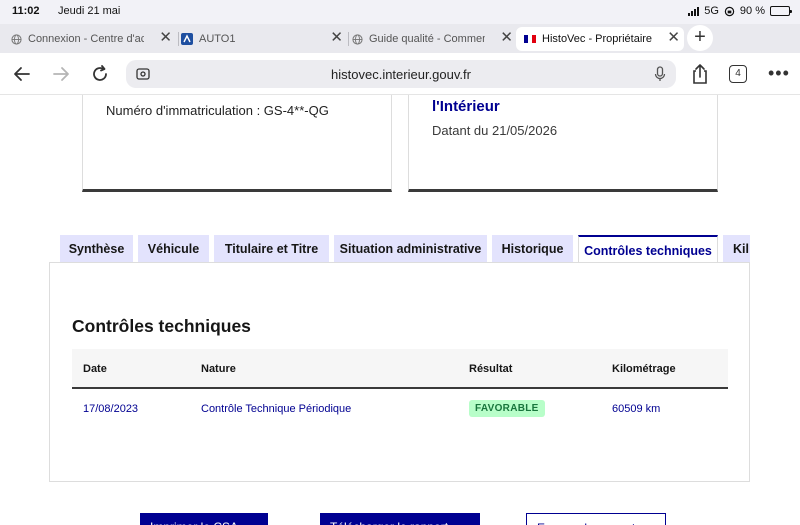 This screenshot has width=800, height=525. Describe the element at coordinates (400, 12) in the screenshot. I see `status-bar: 11:02 Jeudi 21 mai 5G 90 %` at that location.